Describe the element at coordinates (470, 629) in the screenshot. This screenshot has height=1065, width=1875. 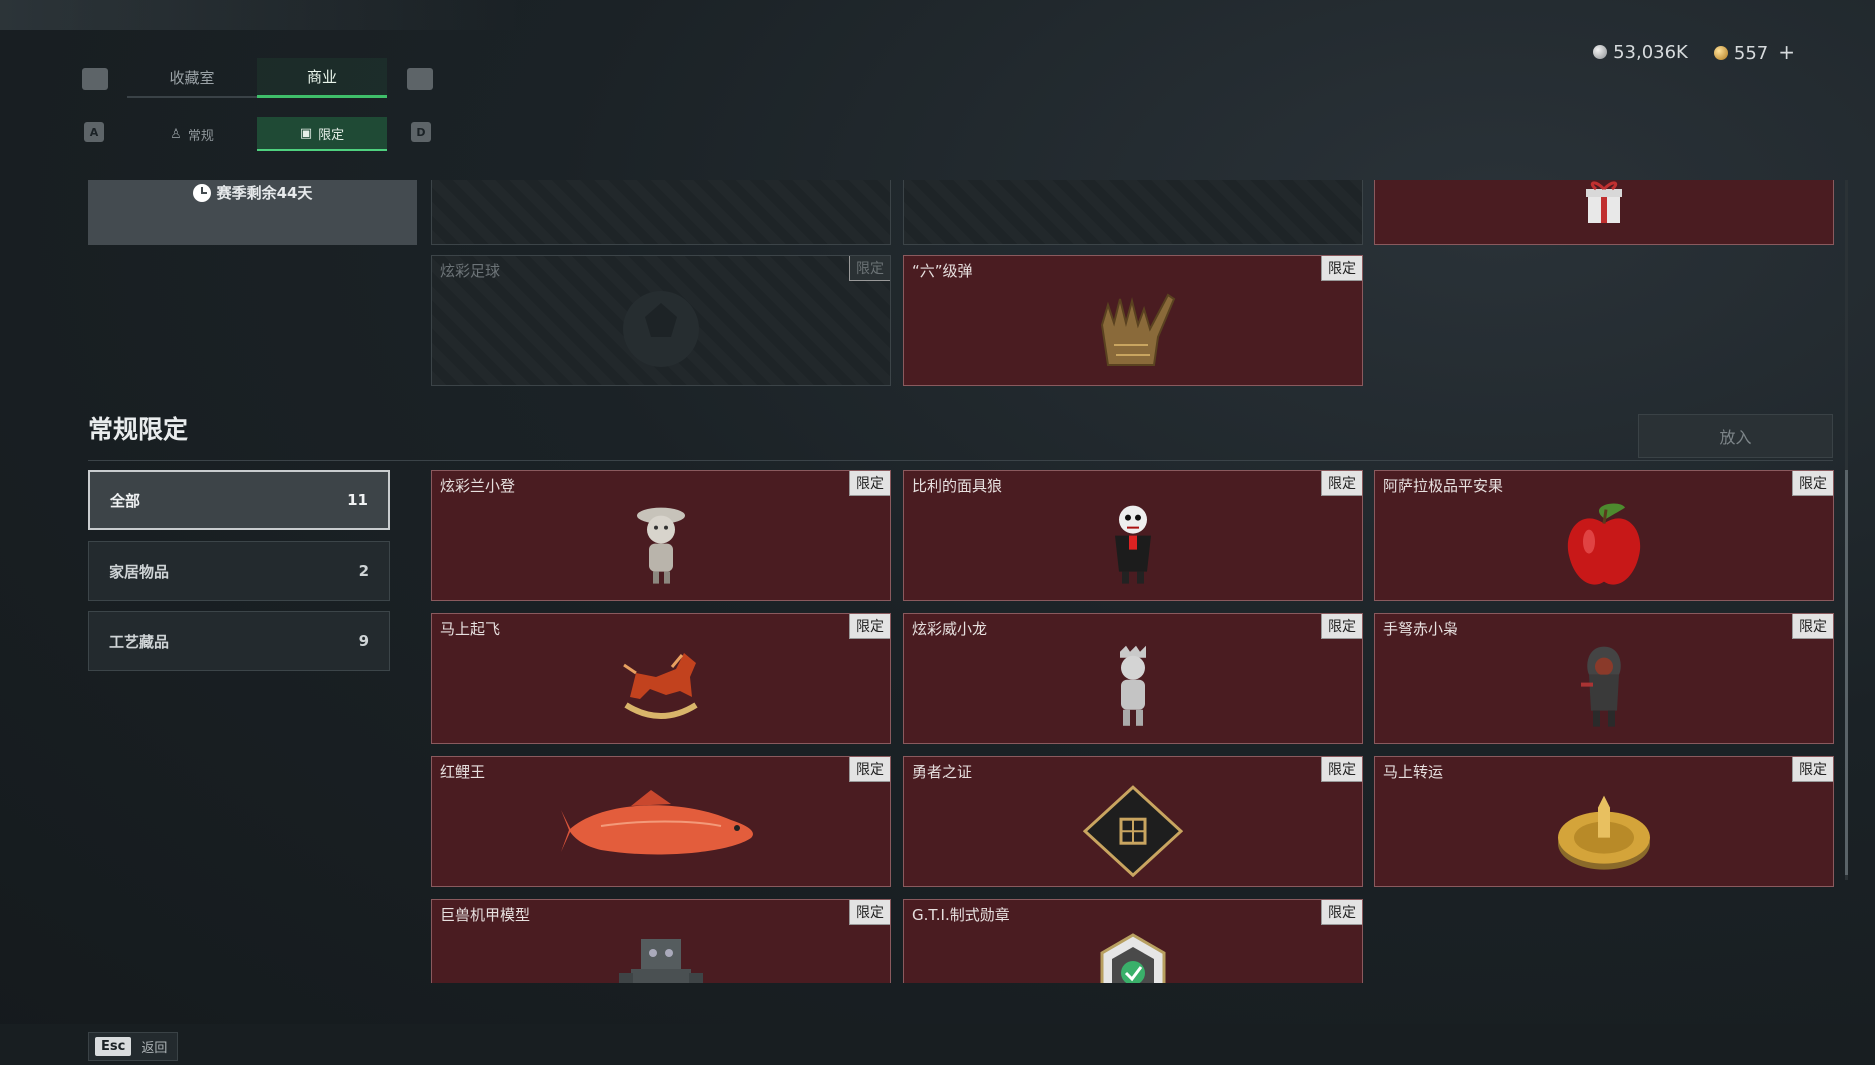
I see `item-name: 马上起飞` at that location.